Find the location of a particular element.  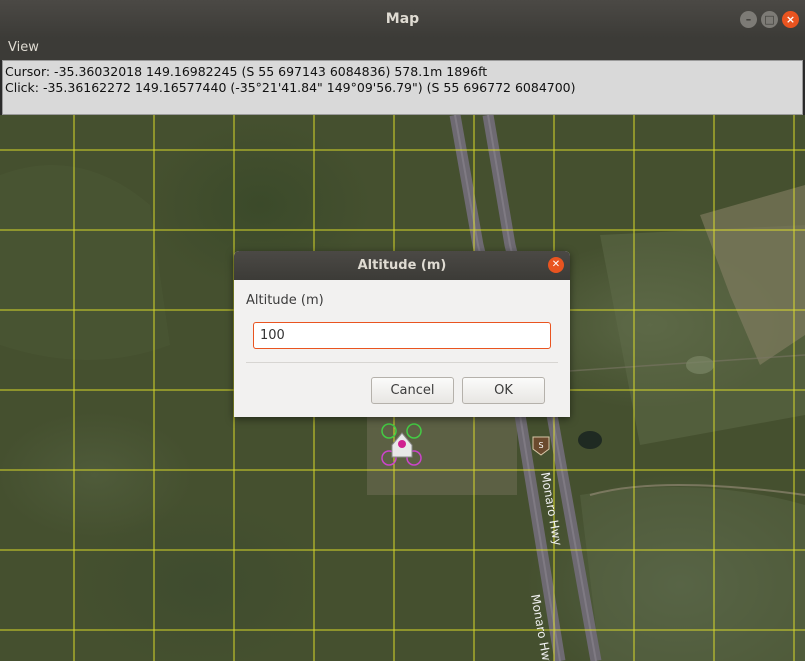

route-shield-icon: S is located at coordinates (541, 446).